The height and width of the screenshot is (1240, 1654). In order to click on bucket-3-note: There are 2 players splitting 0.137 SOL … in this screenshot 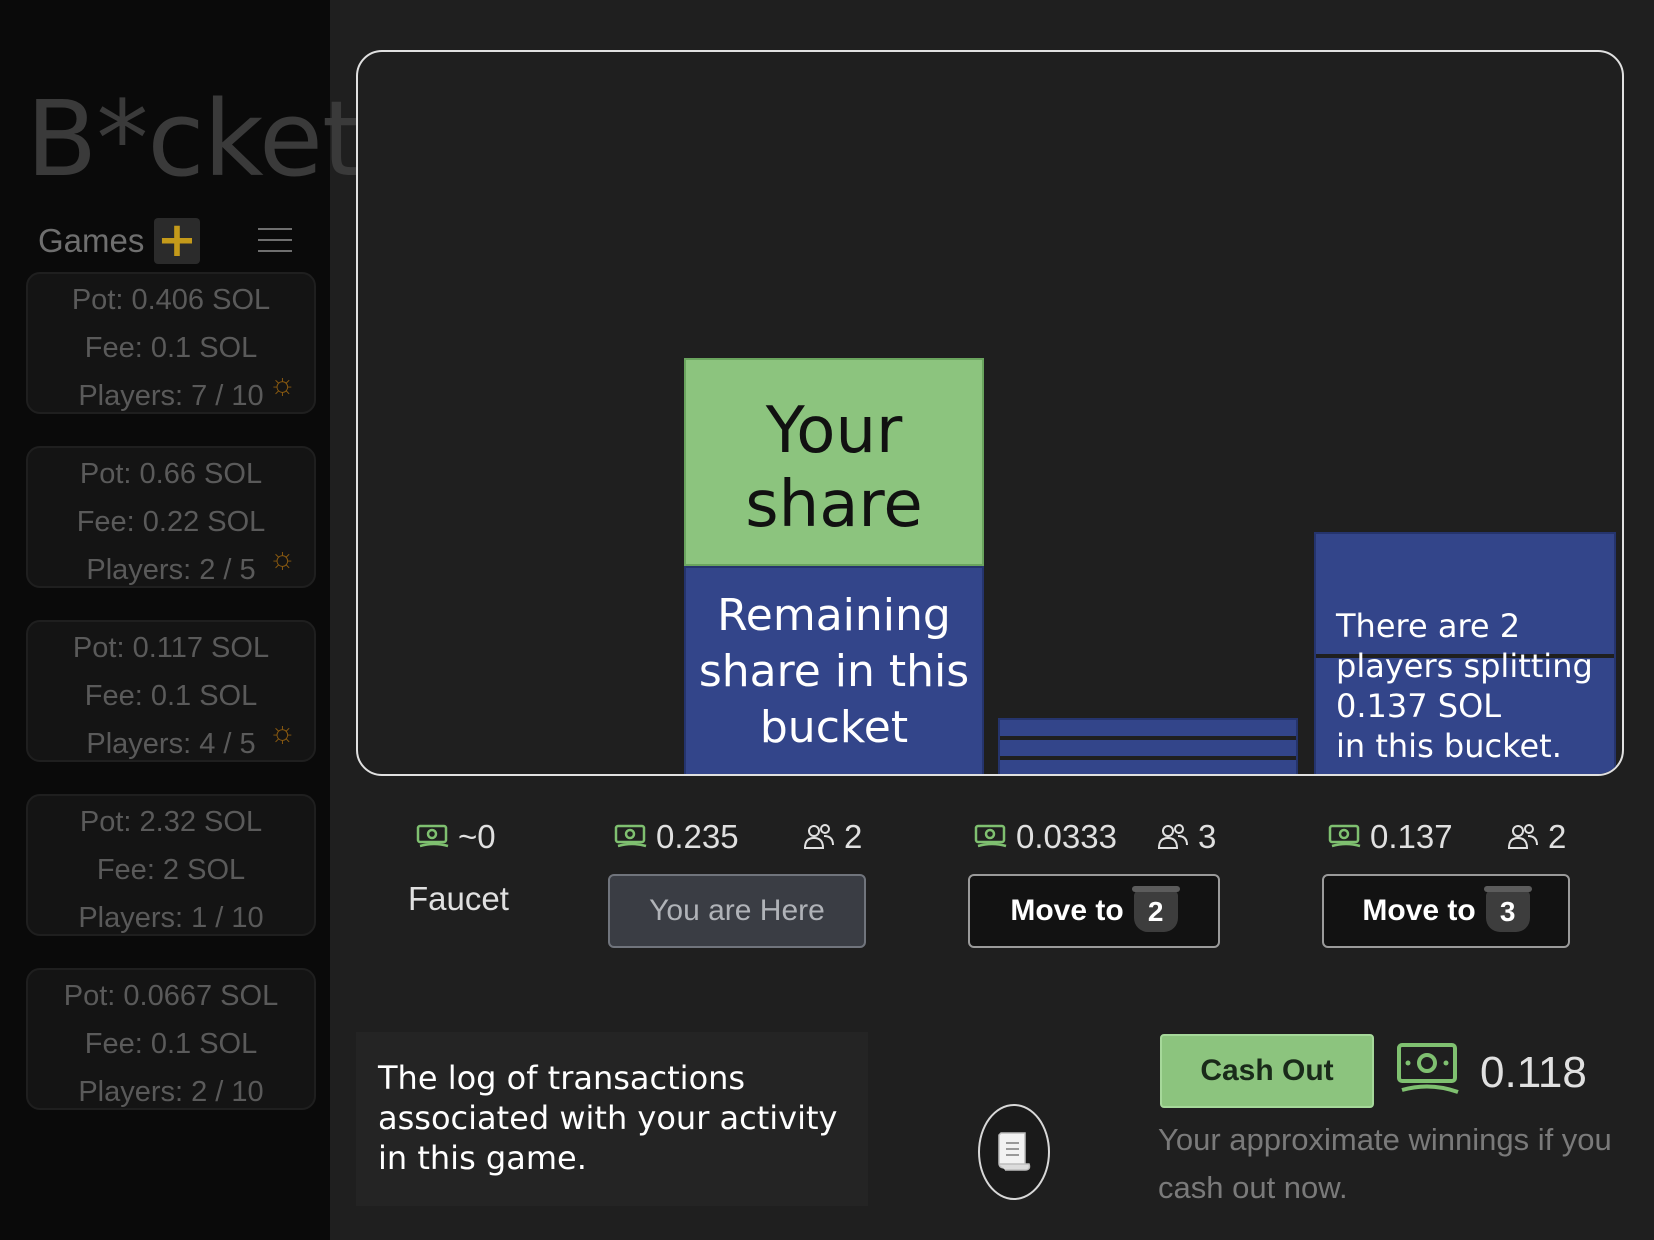, I will do `click(1464, 686)`.